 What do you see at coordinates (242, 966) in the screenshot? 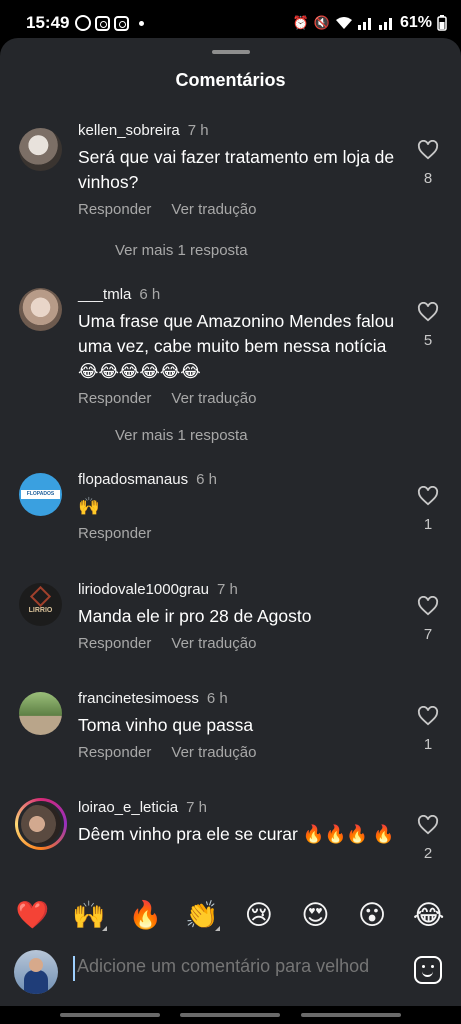
I see `comment-input` at bounding box center [242, 966].